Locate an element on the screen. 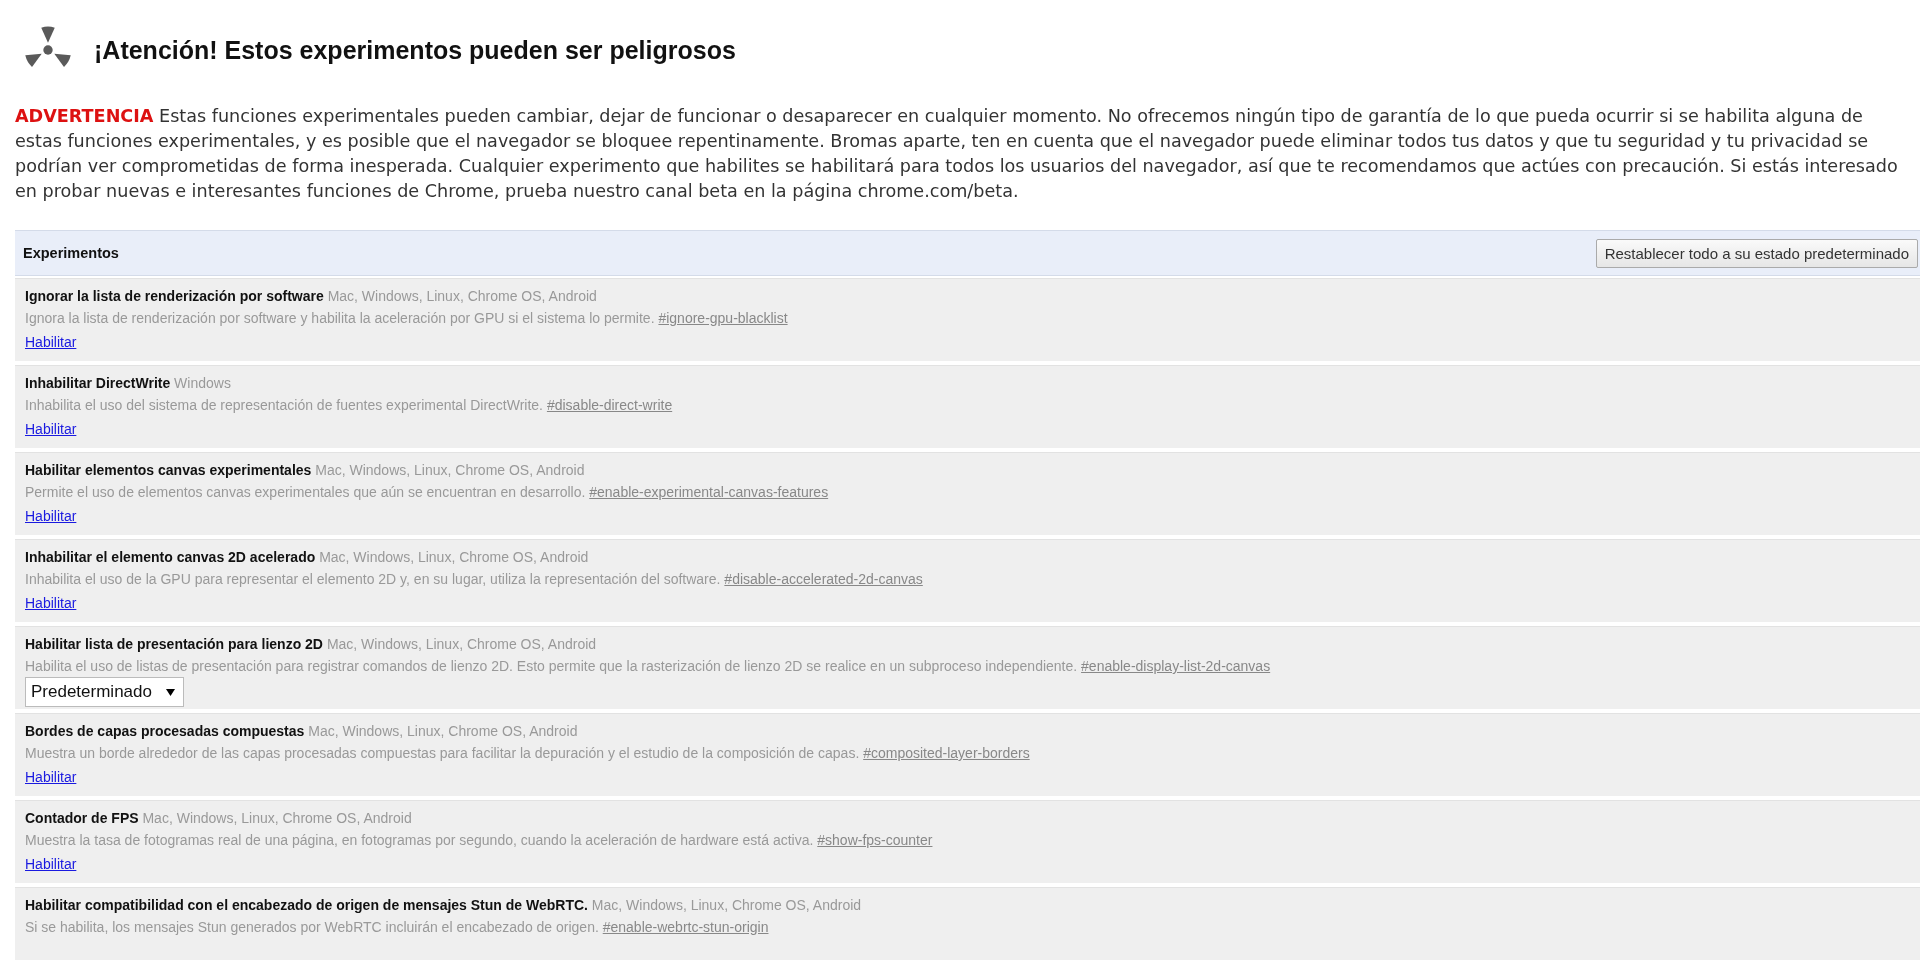 The width and height of the screenshot is (1920, 960). experiment-name: Bordes de capas procesadas compuestas is located at coordinates (165, 731).